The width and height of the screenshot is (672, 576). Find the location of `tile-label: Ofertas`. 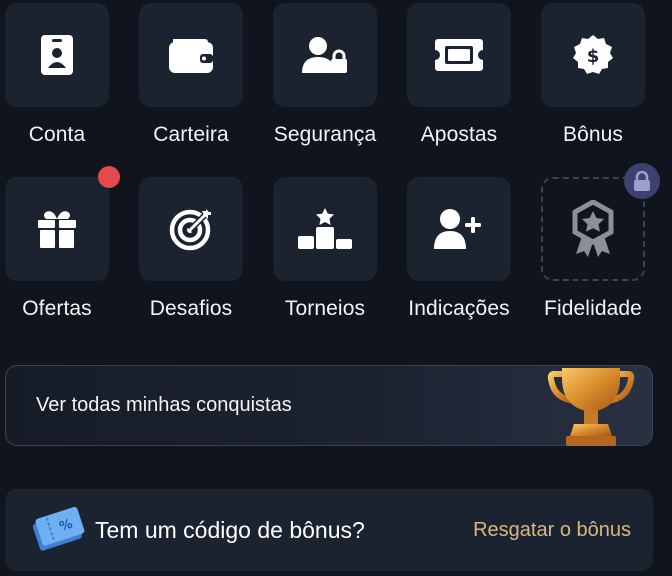

tile-label: Ofertas is located at coordinates (57, 308).